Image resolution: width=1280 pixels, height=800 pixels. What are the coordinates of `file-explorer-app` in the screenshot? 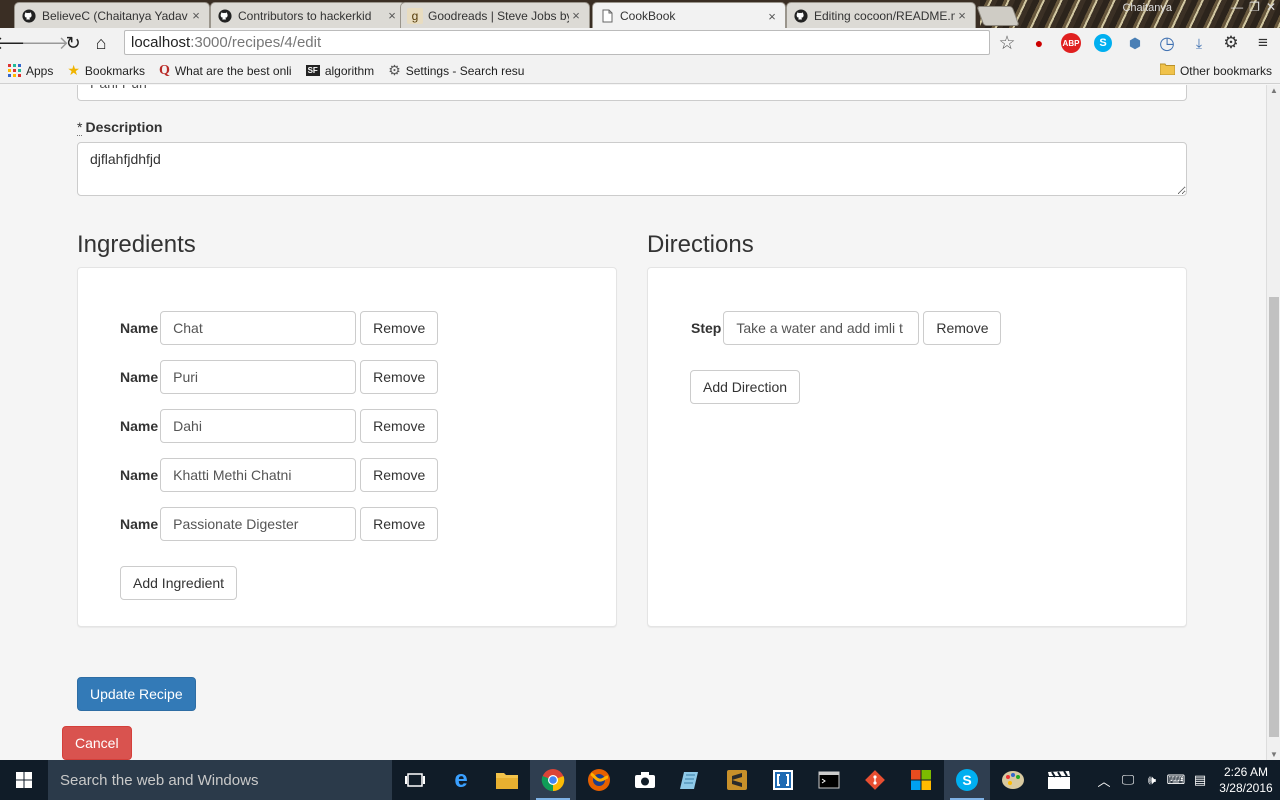 It's located at (507, 780).